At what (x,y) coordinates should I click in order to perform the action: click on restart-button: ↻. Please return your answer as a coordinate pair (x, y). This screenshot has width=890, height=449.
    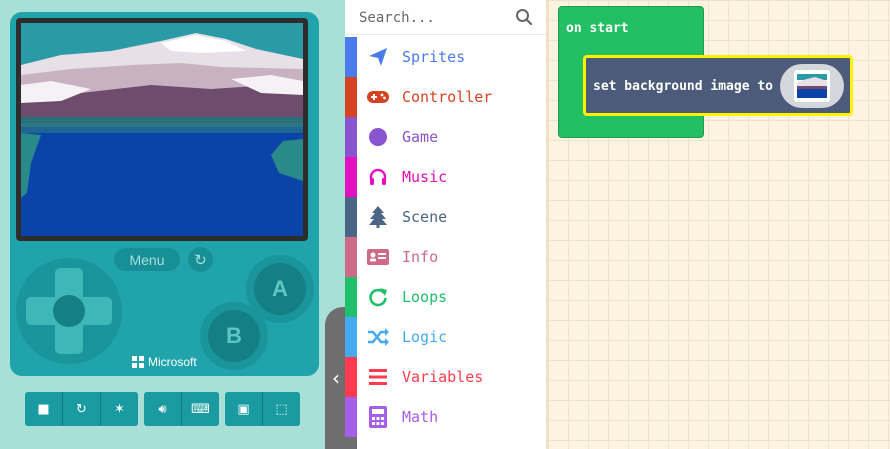
    Looking at the image, I should click on (82, 409).